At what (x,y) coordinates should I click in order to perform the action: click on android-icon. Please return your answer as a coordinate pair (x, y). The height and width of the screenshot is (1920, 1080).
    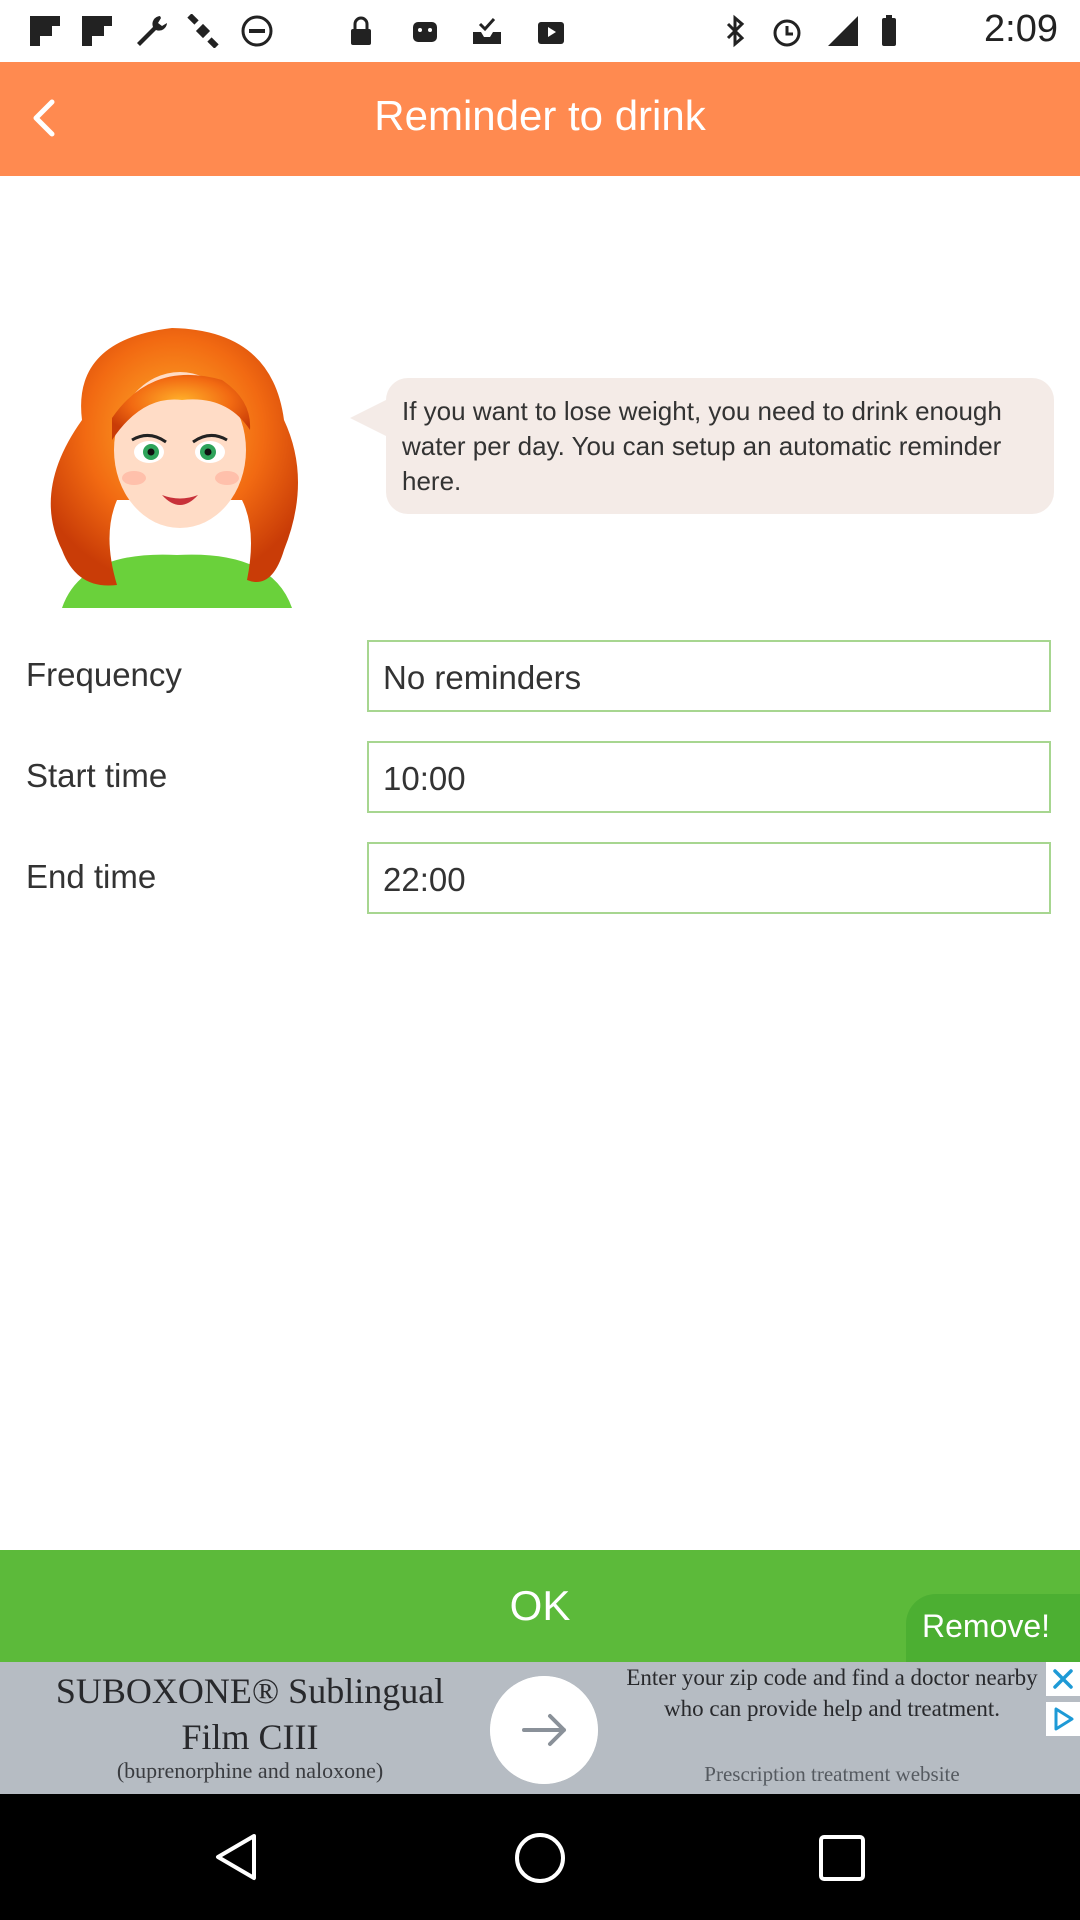
    Looking at the image, I should click on (425, 32).